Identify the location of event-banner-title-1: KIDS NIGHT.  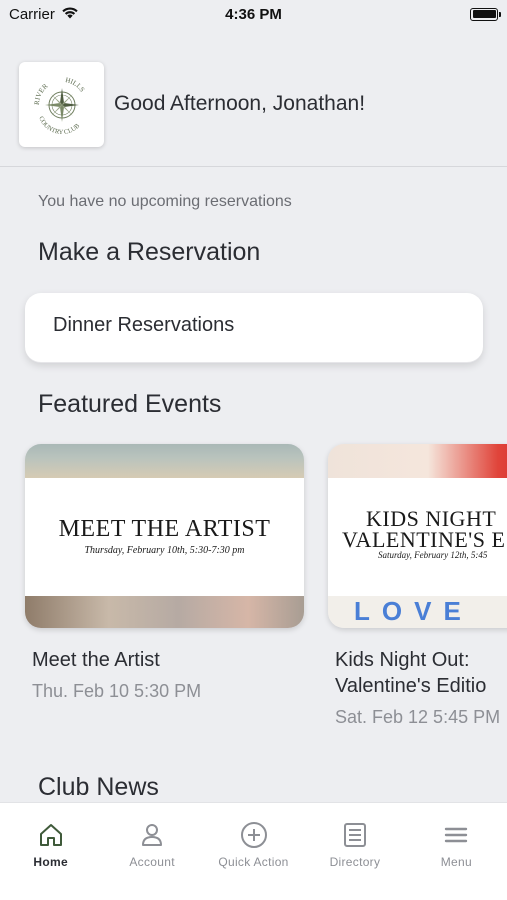
(431, 518).